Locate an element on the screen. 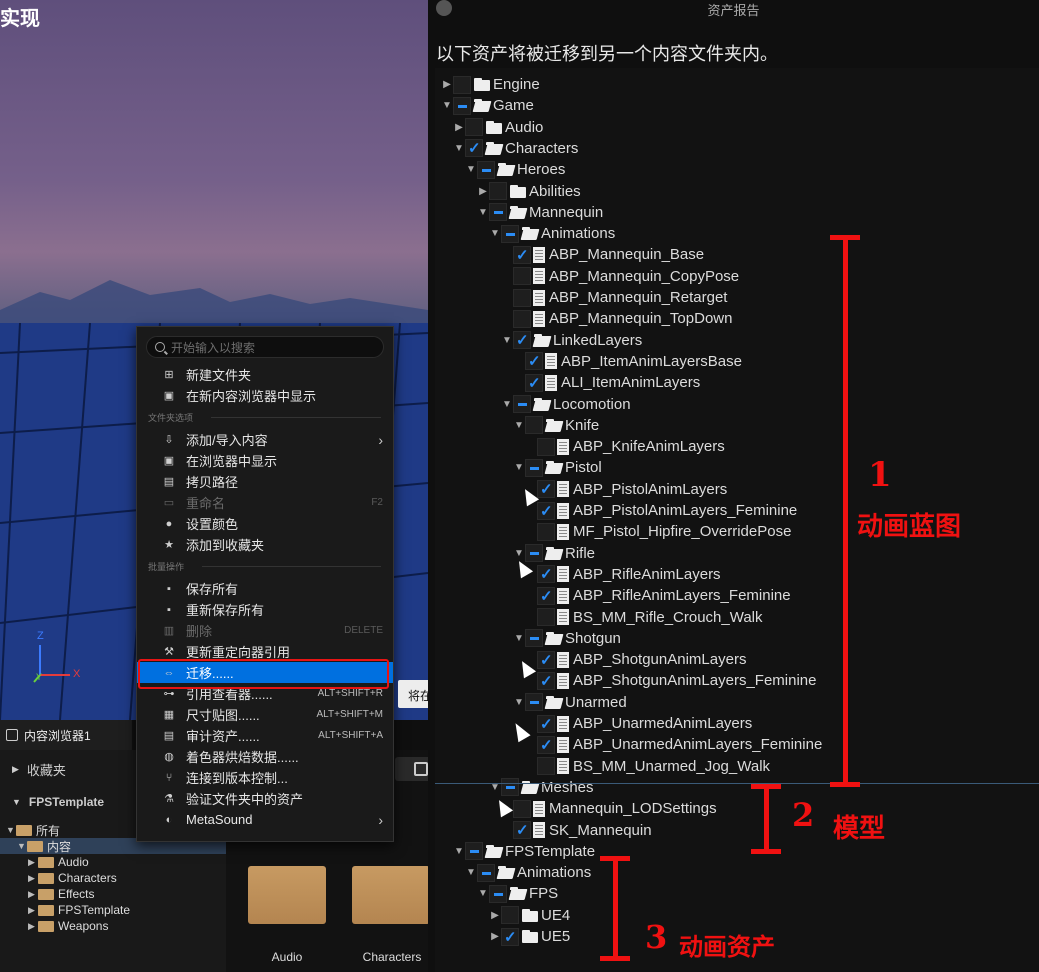  tree-folder-row: ▶ Audio is located at coordinates (498, 127).